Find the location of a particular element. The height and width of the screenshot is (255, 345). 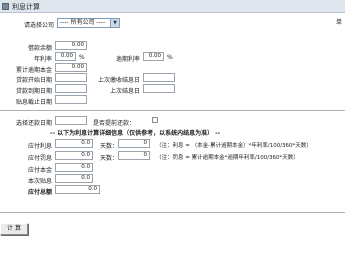

repayment-date-label: 选择还款日期 is located at coordinates (33, 123).